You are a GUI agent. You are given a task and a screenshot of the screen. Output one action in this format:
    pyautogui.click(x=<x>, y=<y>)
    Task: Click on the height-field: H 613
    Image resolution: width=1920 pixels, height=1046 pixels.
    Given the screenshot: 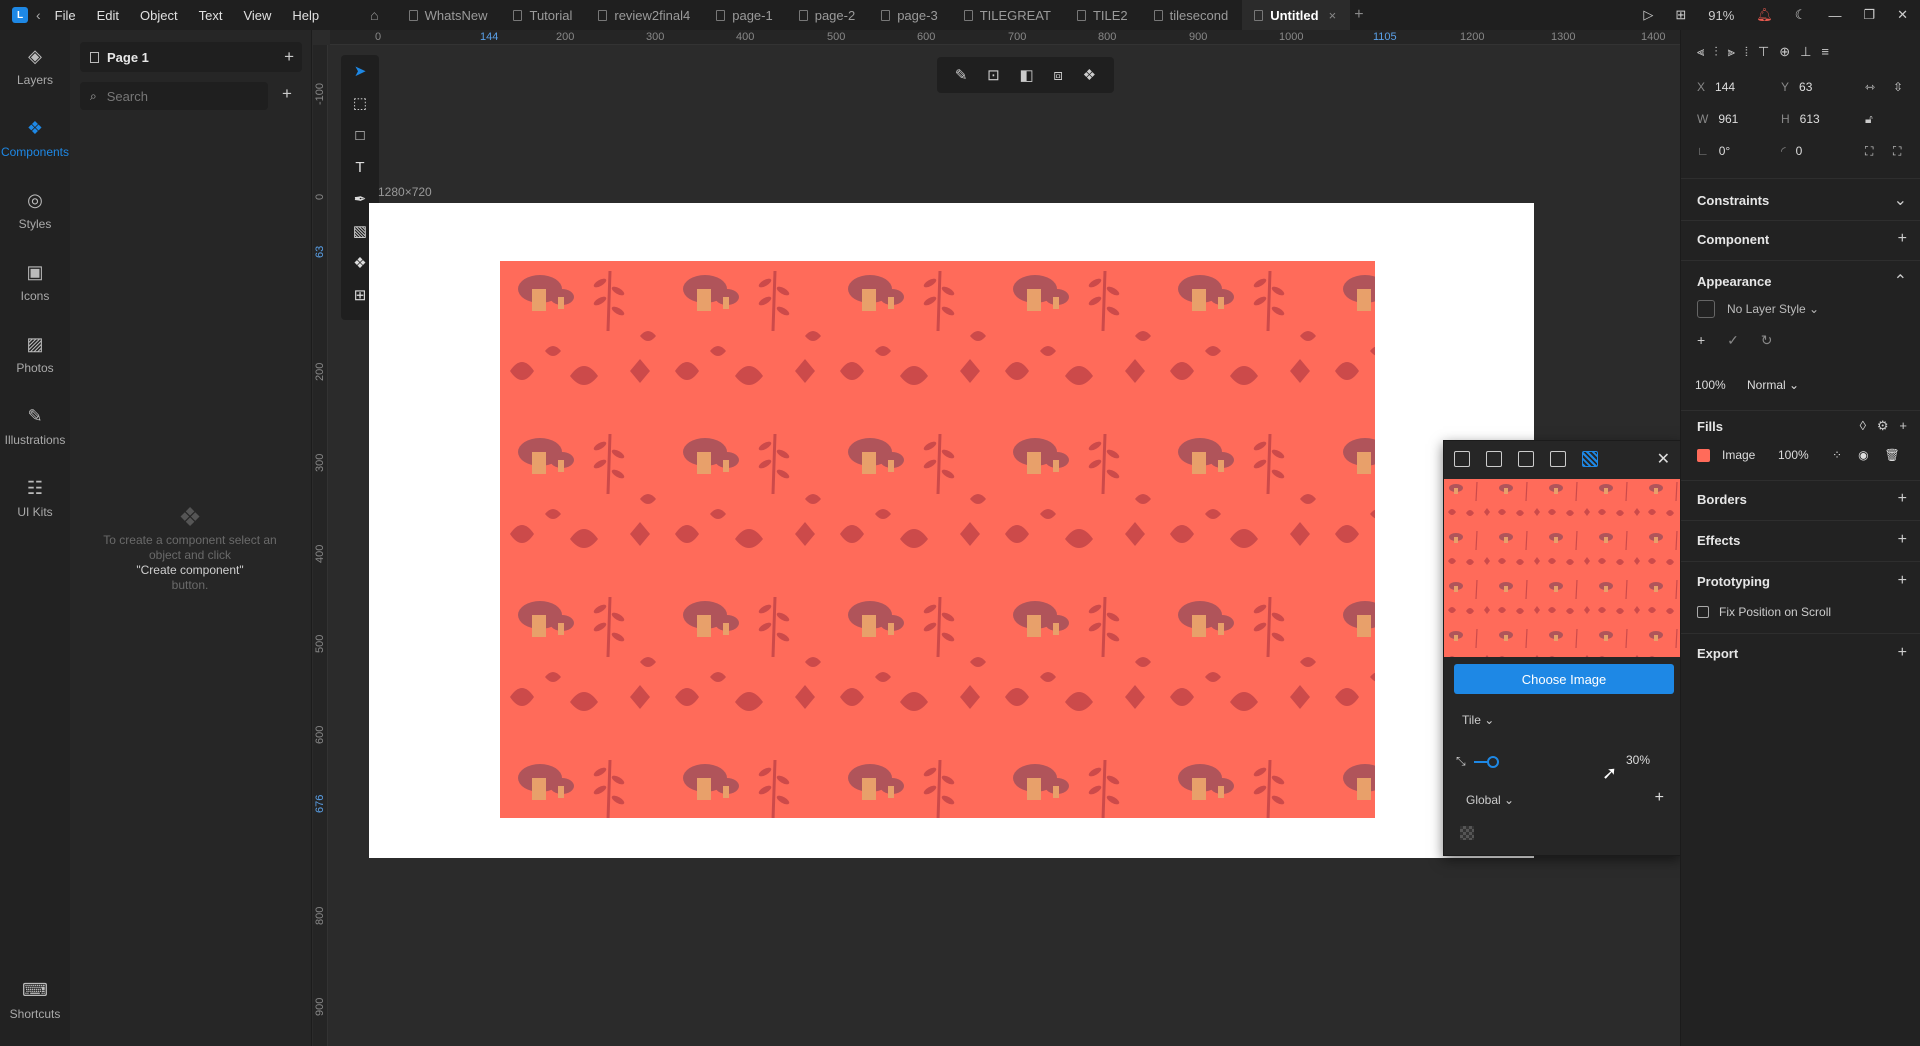 What is the action you would take?
    pyautogui.click(x=1800, y=119)
    